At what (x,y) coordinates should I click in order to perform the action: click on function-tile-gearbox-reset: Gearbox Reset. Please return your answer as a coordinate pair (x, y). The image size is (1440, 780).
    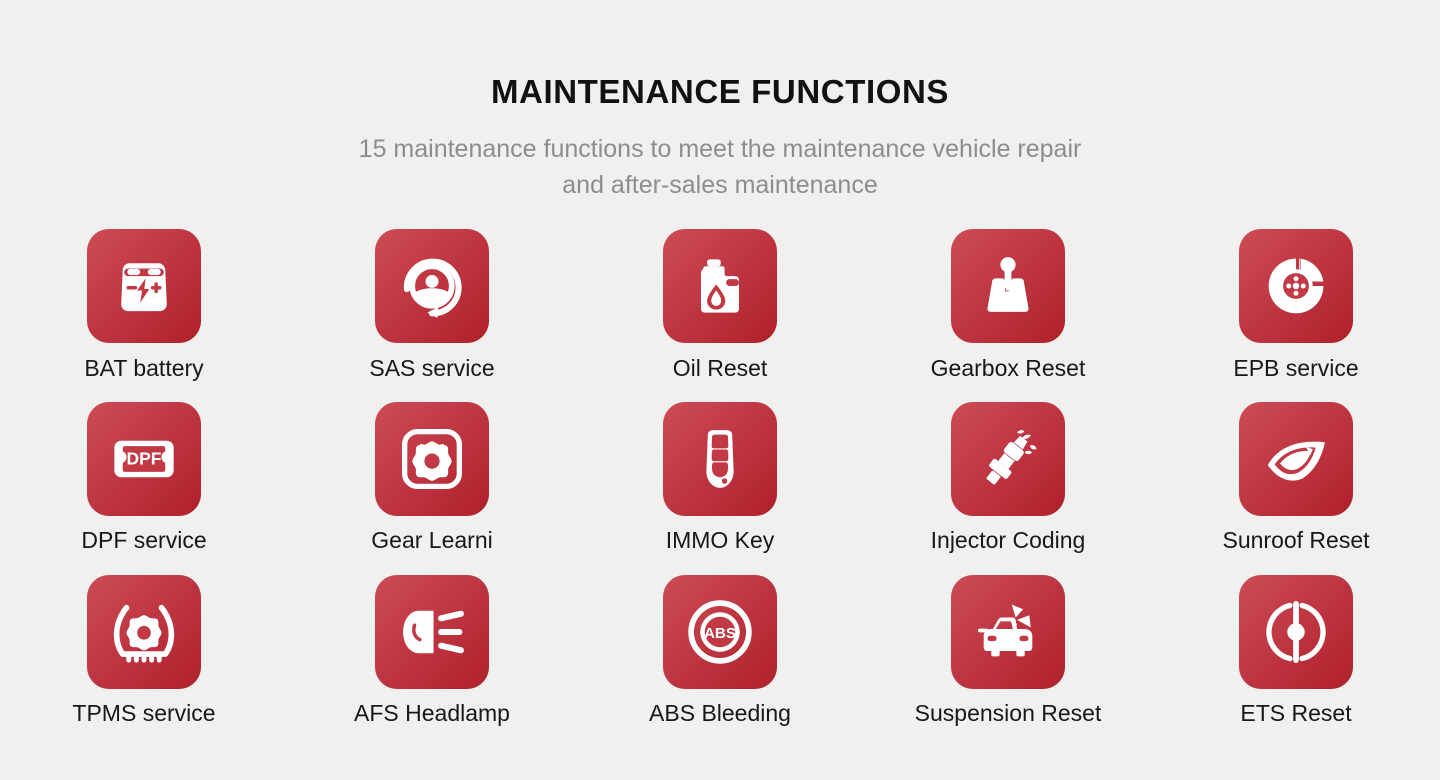
    Looking at the image, I should click on (1008, 315).